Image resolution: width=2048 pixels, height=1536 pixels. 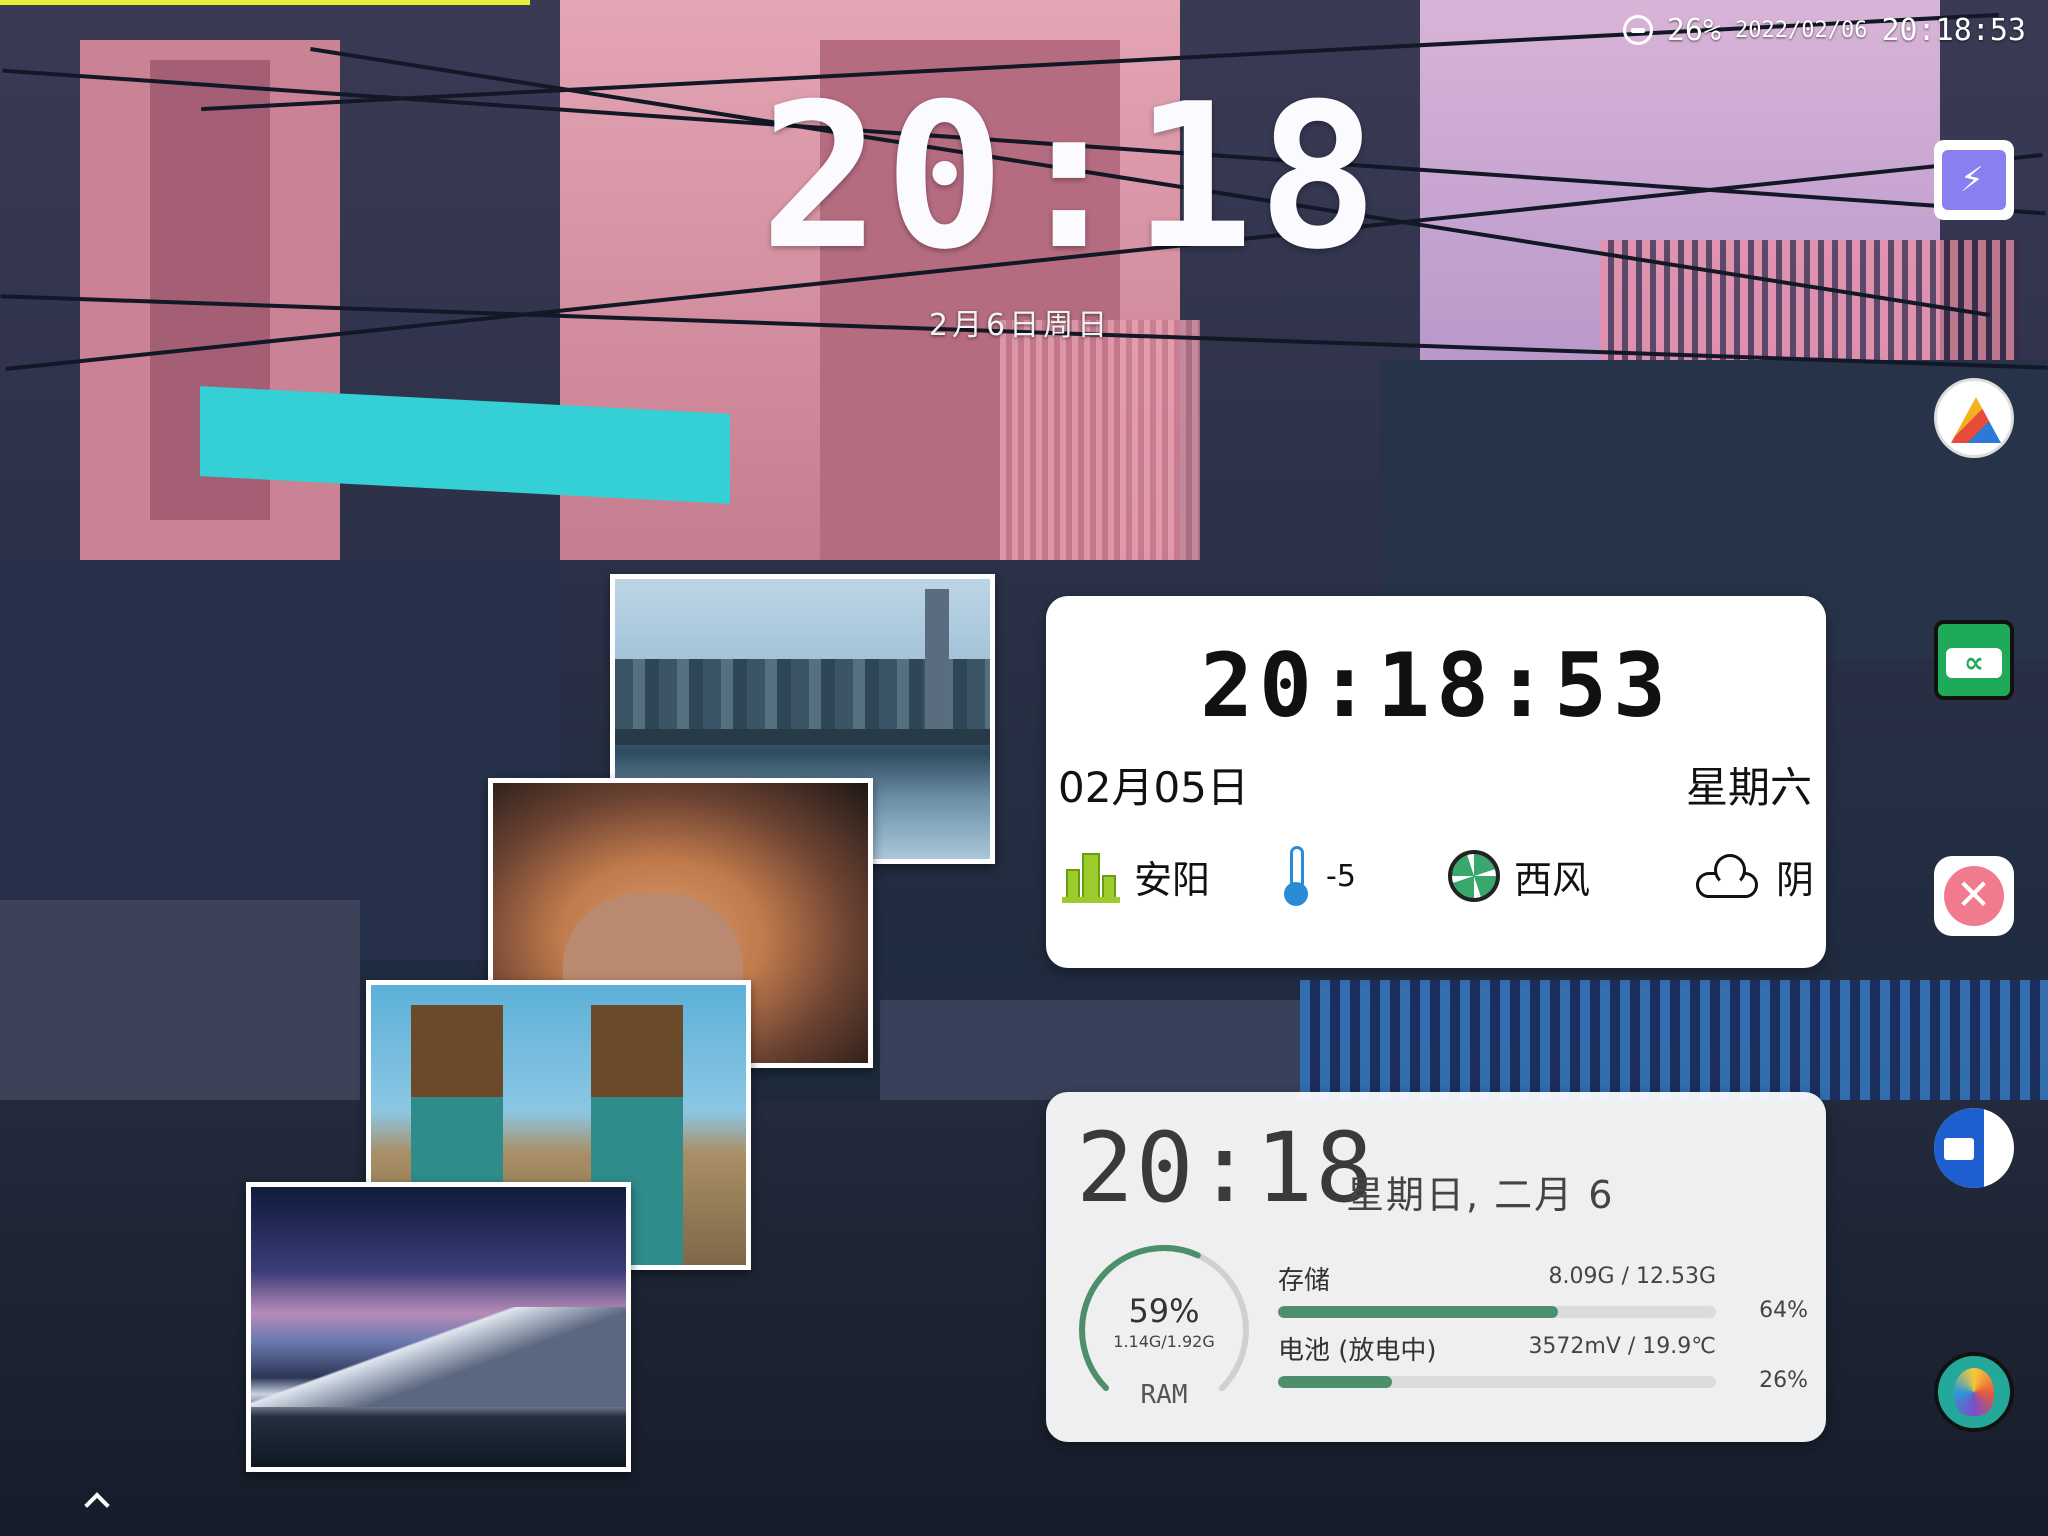 What do you see at coordinates (1497, 1382) in the screenshot?
I see `battery-bar` at bounding box center [1497, 1382].